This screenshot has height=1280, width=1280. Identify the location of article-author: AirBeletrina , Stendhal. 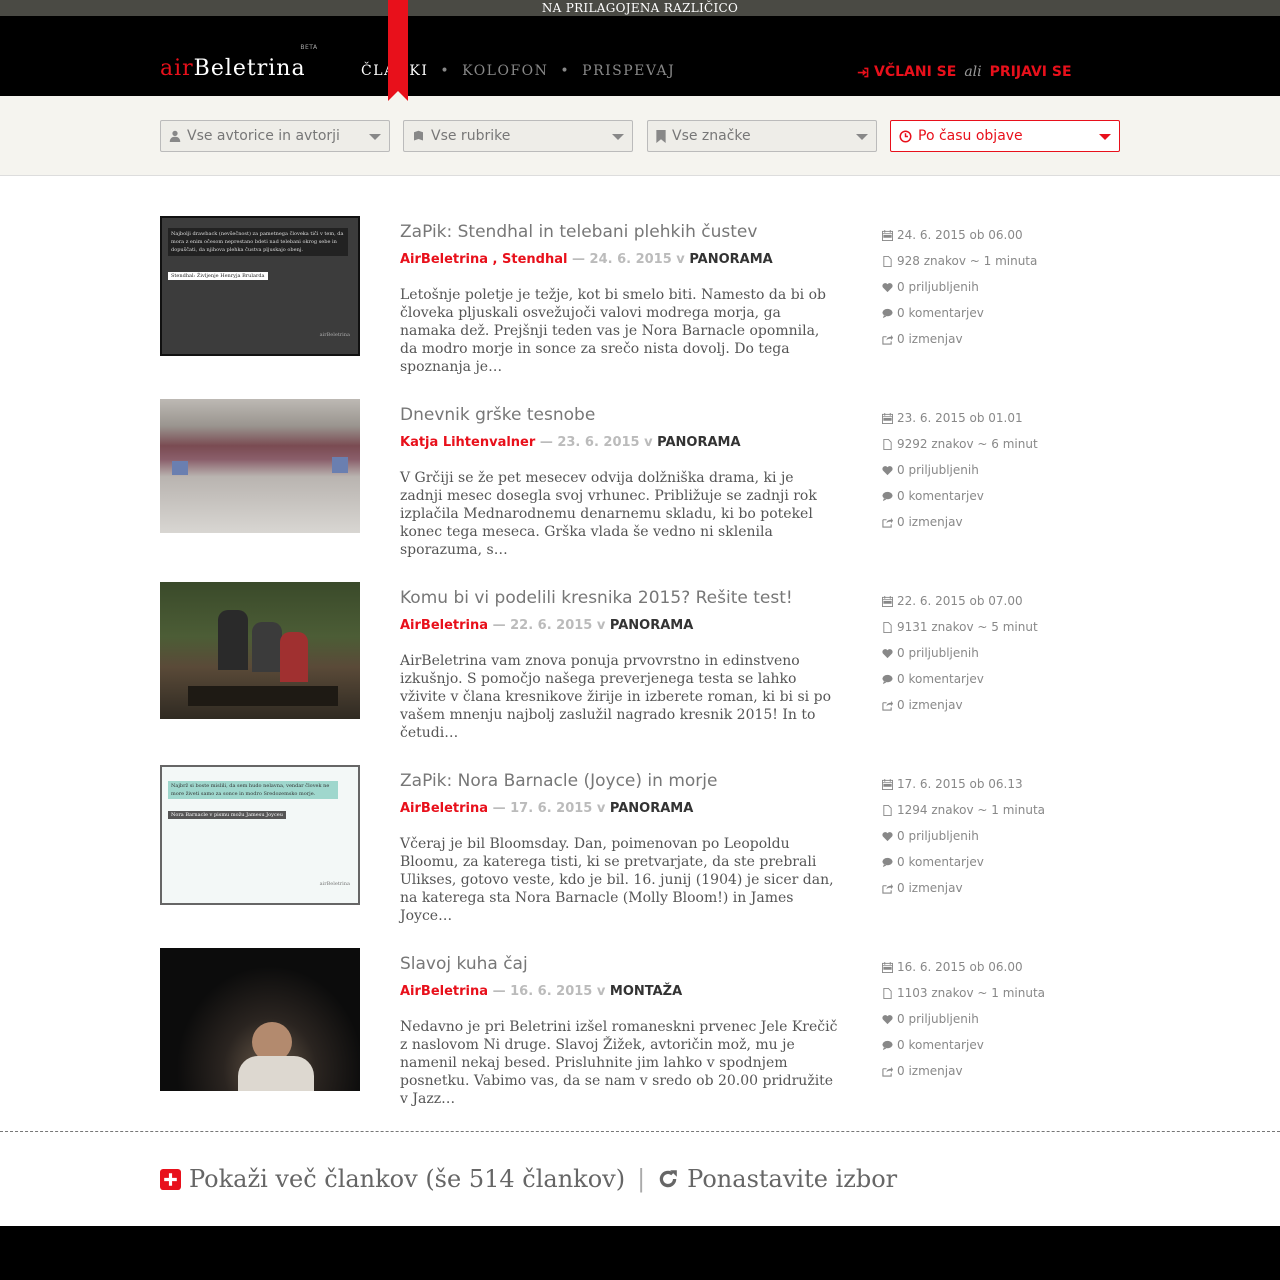
(483, 259).